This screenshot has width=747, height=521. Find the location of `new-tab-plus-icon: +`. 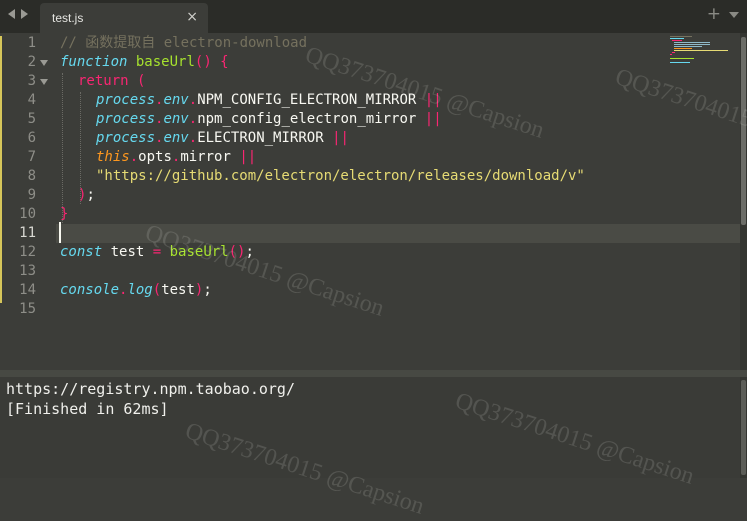

new-tab-plus-icon: + is located at coordinates (714, 14).